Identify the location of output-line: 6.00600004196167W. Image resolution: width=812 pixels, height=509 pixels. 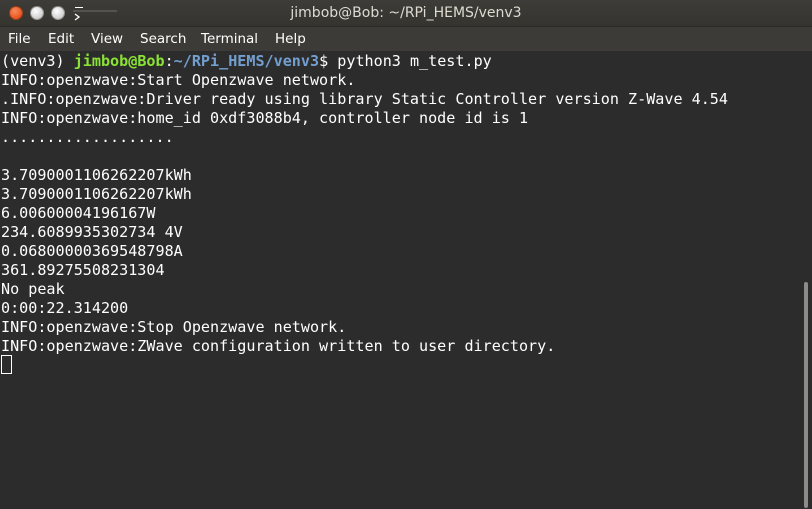
(78, 213).